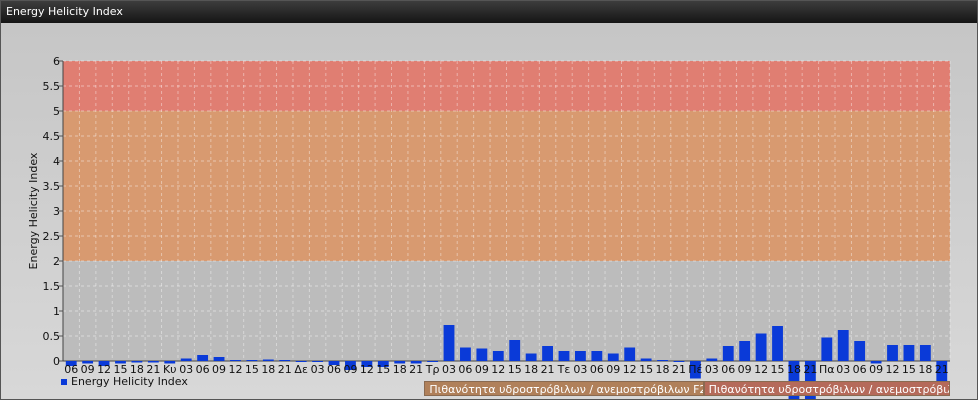 The width and height of the screenshot is (978, 400). I want to click on y-tick-label: 0.5, so click(52, 336).